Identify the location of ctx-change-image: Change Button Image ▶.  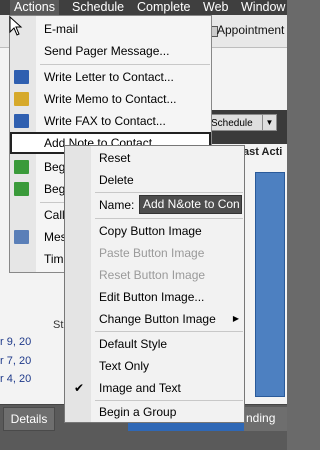
(154, 319).